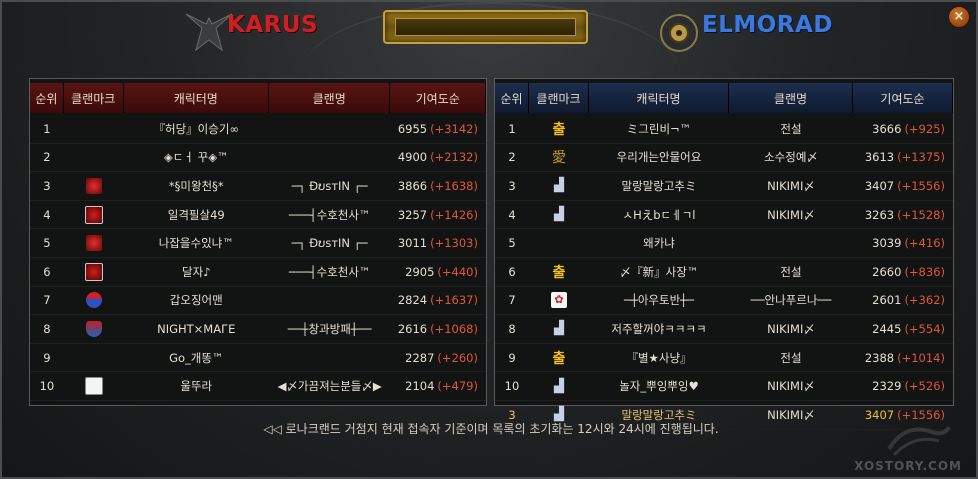 The width and height of the screenshot is (978, 479). I want to click on table-row: 7 갑오징어맨 2824 (+1637), so click(258, 301).